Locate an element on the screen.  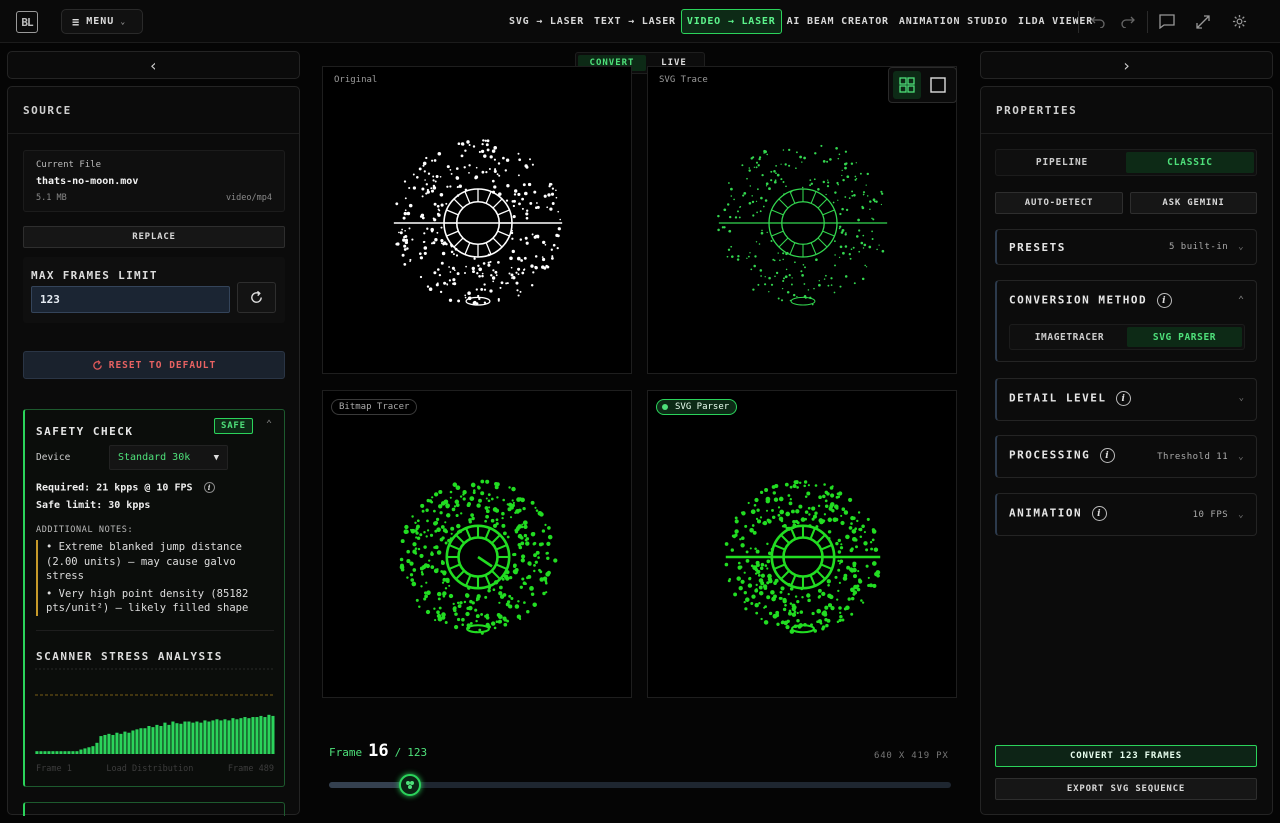
replace-button: REPLACE is located at coordinates (154, 237).